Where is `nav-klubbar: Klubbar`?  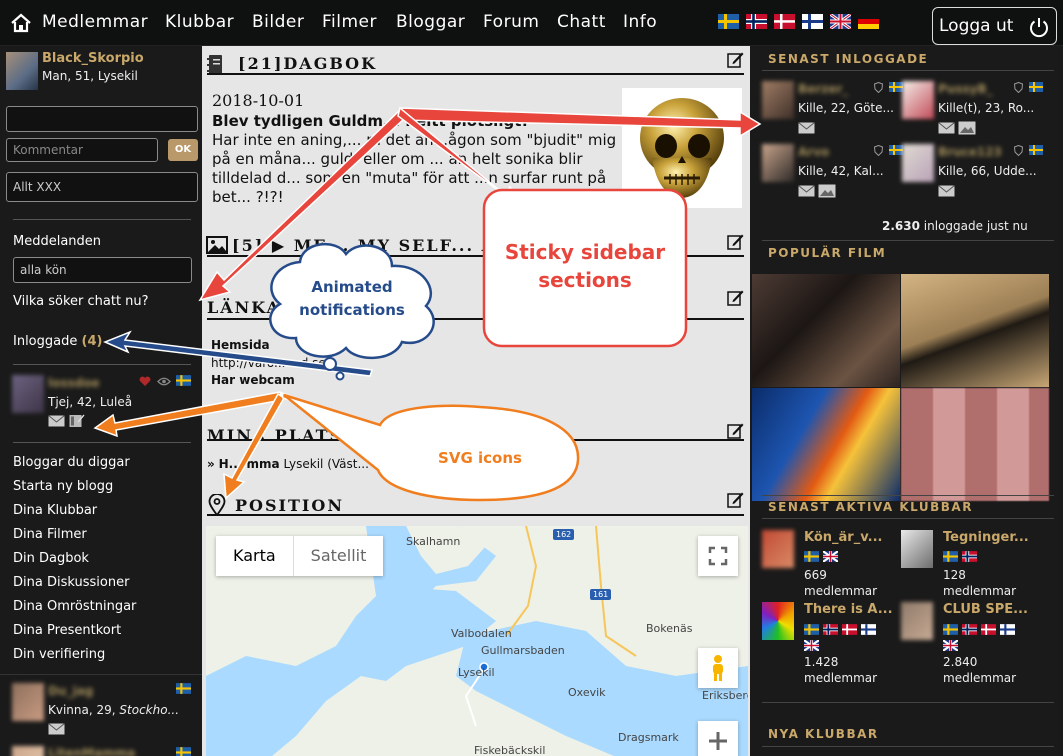
nav-klubbar: Klubbar is located at coordinates (199, 22).